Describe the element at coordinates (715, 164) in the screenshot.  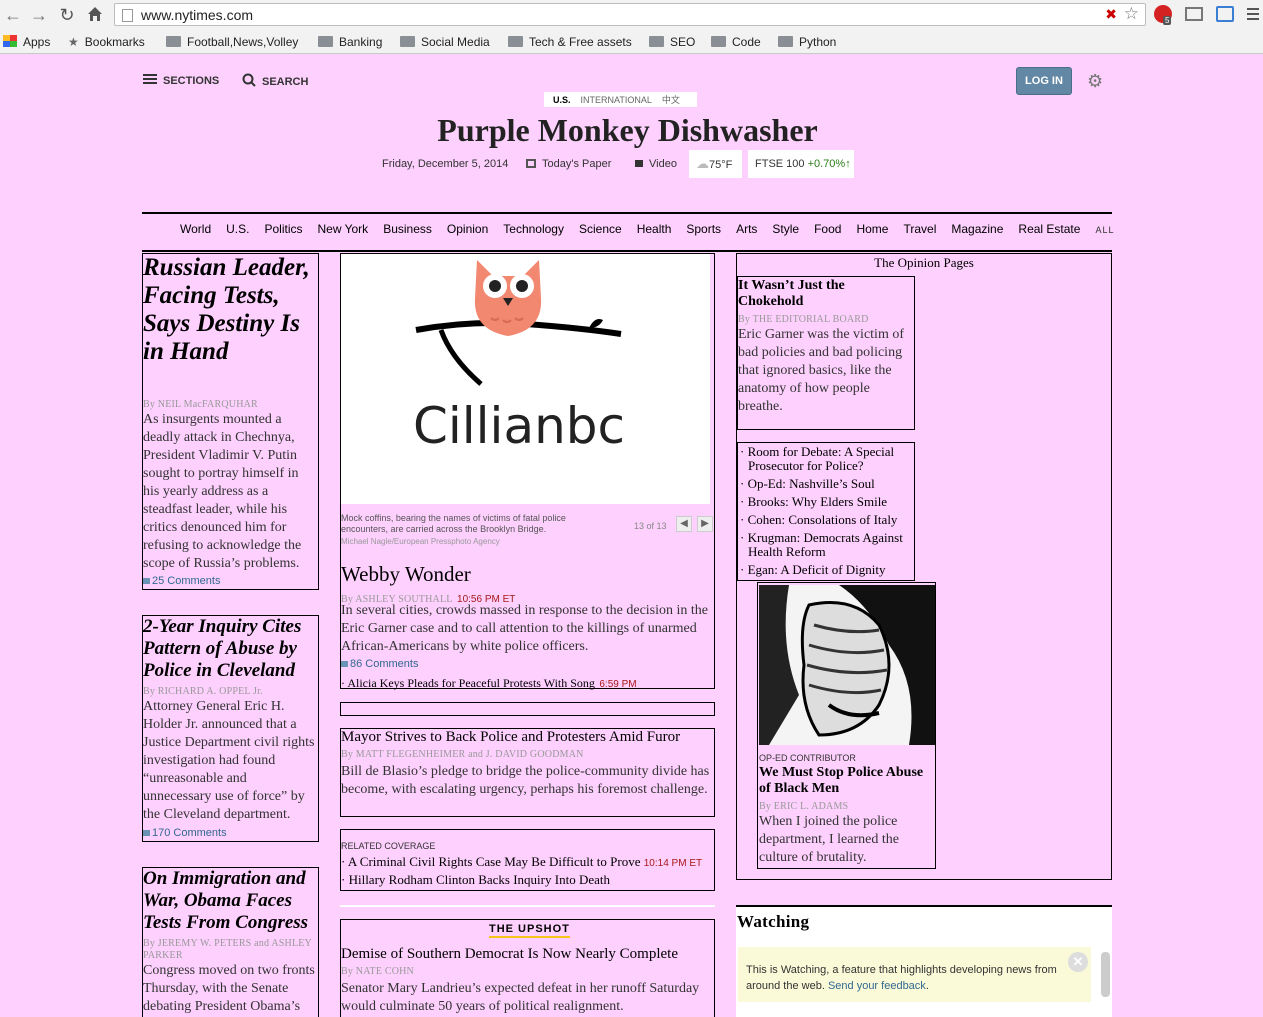
I see `weather-widget: ☁75°F` at that location.